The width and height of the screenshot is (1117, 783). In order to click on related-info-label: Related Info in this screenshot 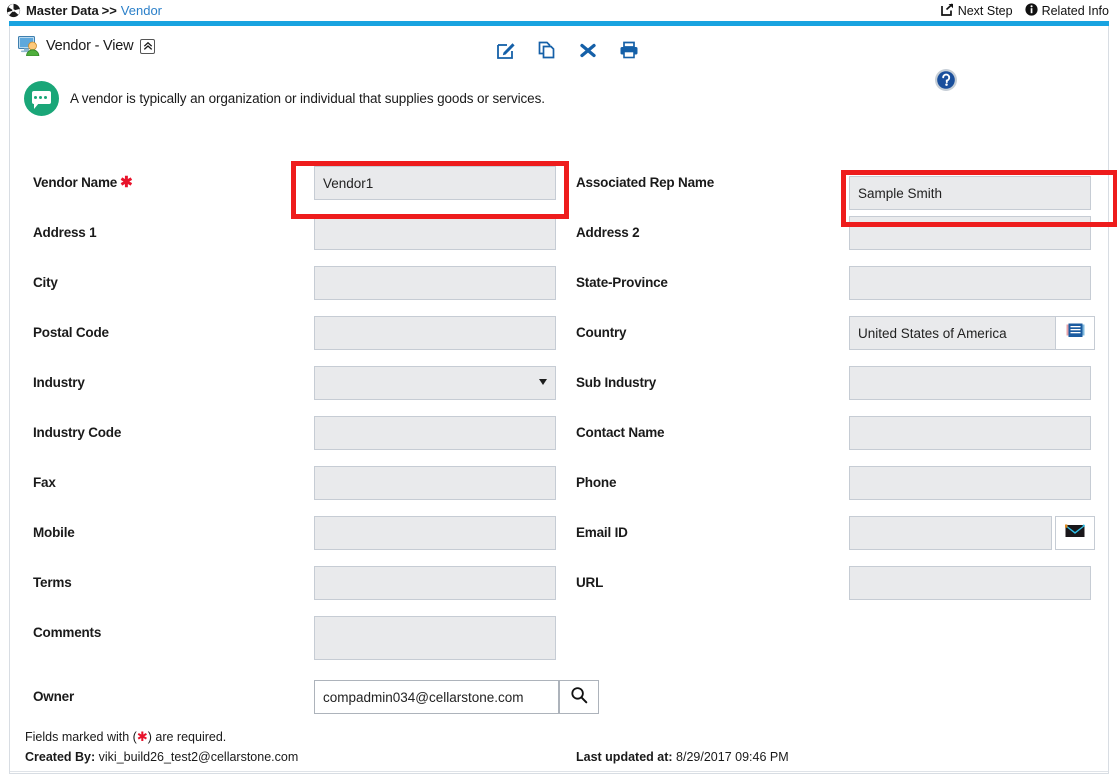, I will do `click(1075, 10)`.